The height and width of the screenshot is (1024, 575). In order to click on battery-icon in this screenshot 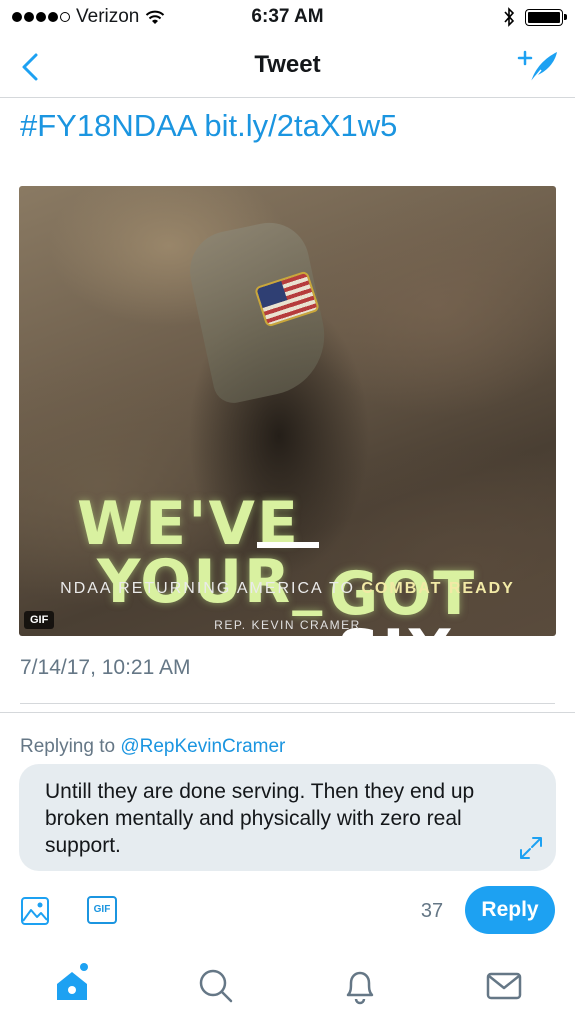, I will do `click(546, 17)`.